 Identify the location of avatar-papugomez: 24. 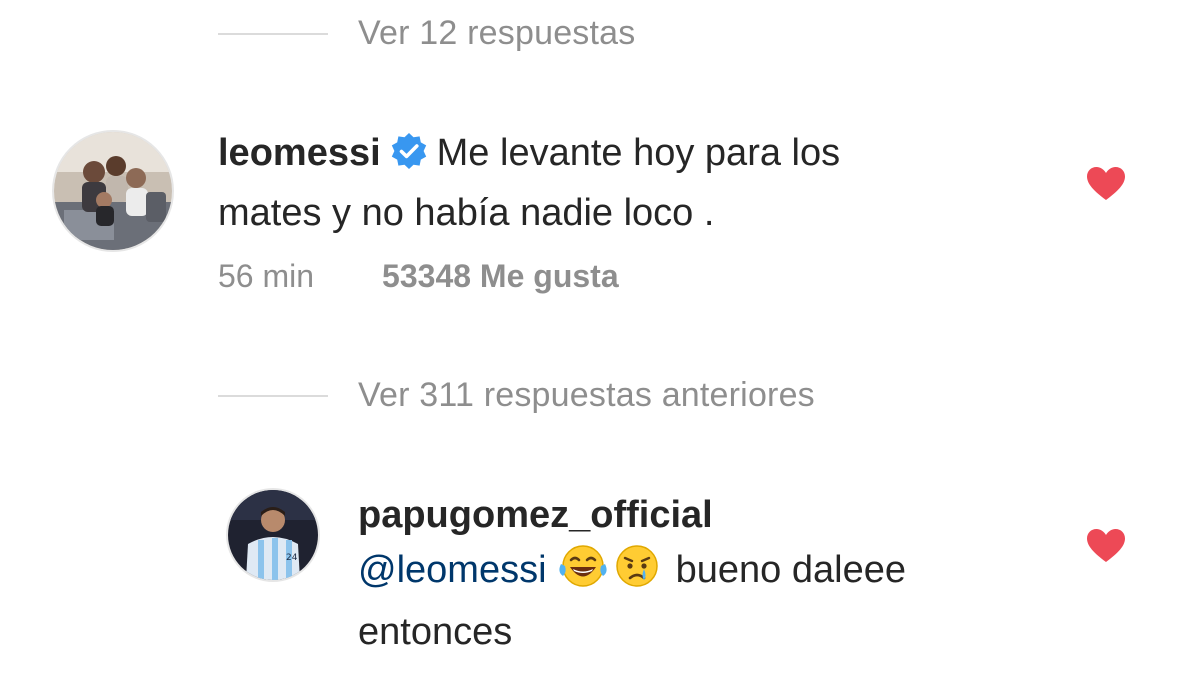
(273, 535).